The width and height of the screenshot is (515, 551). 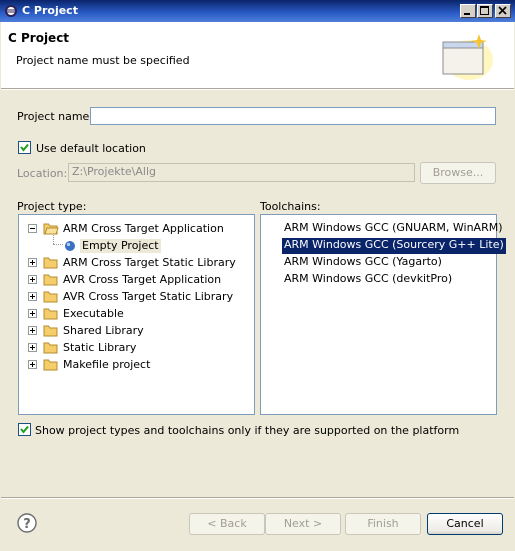 I want to click on minimize-button, so click(x=468, y=11).